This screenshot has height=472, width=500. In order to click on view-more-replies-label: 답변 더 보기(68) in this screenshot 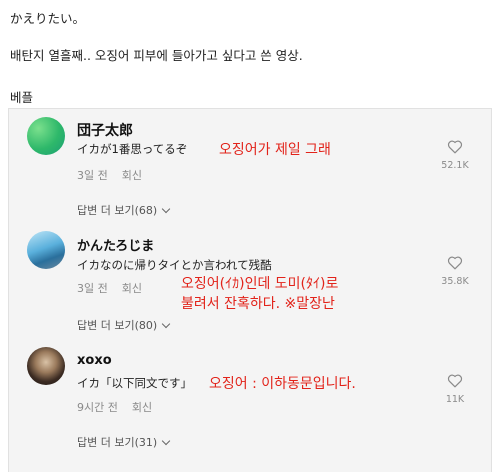, I will do `click(117, 210)`.